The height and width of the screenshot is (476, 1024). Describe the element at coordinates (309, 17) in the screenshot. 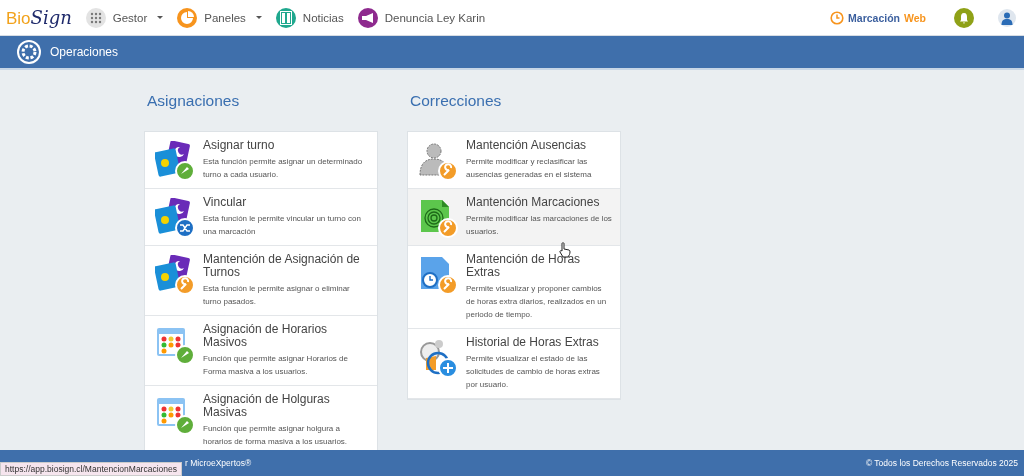

I see `nav-menu-item: Noticias` at that location.